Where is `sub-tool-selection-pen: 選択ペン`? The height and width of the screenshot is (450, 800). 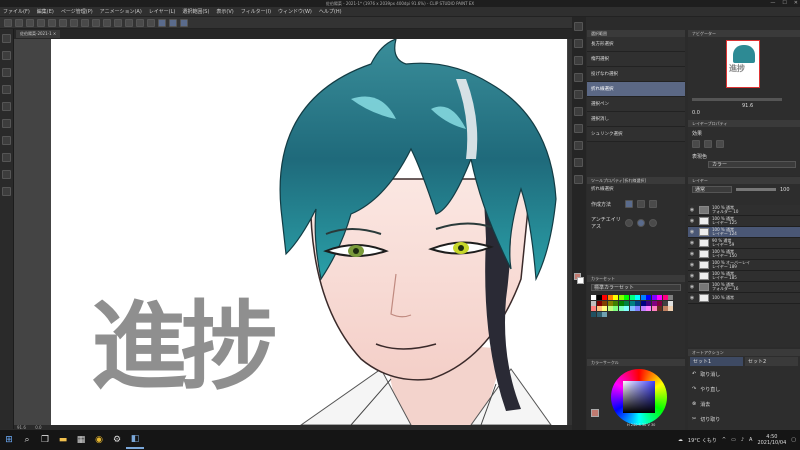 sub-tool-selection-pen: 選択ペン is located at coordinates (636, 104).